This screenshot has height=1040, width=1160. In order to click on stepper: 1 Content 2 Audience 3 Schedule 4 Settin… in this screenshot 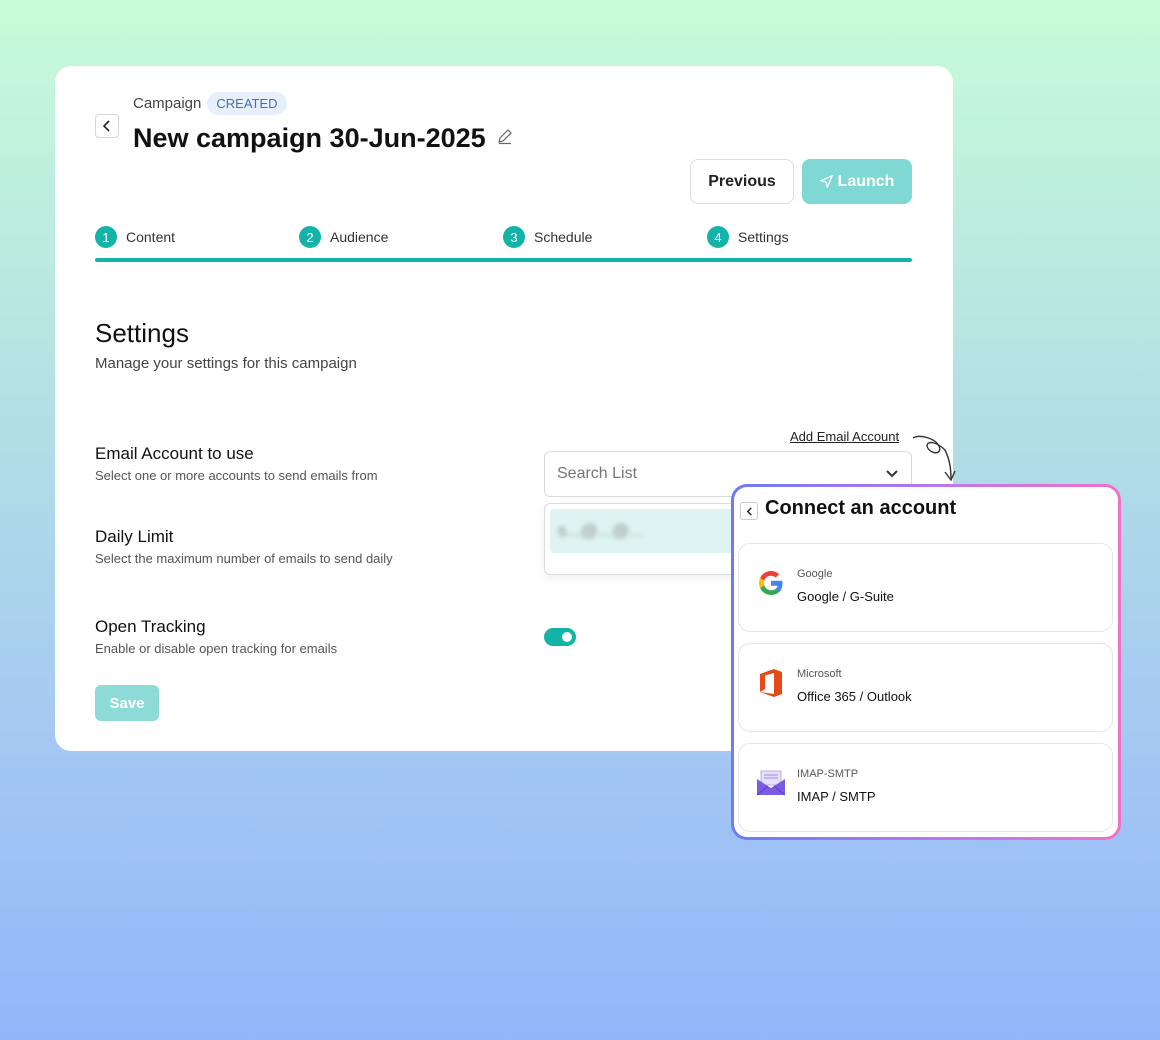, I will do `click(503, 241)`.